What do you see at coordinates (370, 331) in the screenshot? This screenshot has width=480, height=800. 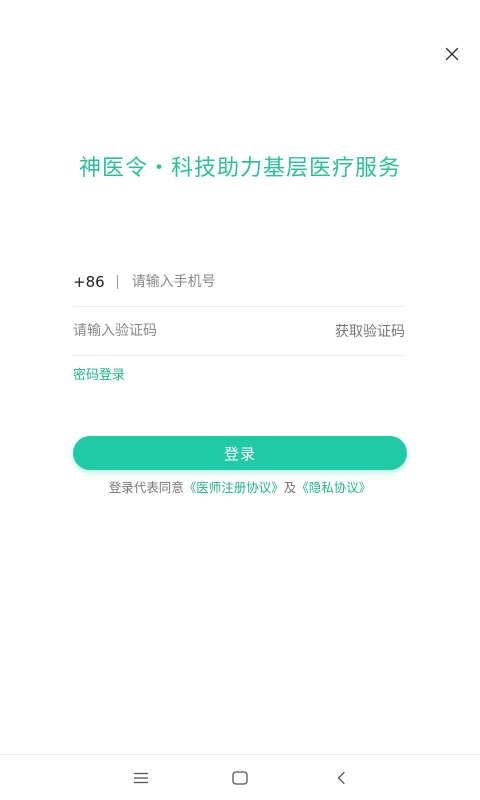 I see `get-code-button: 获取验证码` at bounding box center [370, 331].